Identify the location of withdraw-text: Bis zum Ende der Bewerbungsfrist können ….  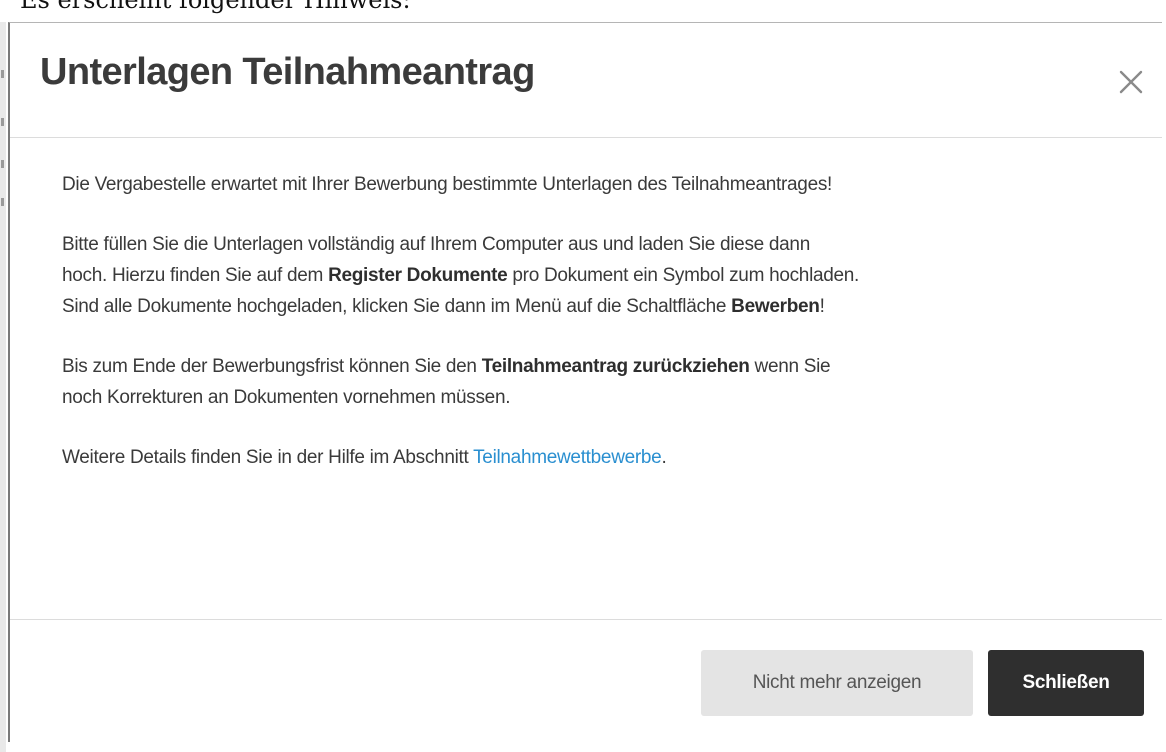
(272, 366).